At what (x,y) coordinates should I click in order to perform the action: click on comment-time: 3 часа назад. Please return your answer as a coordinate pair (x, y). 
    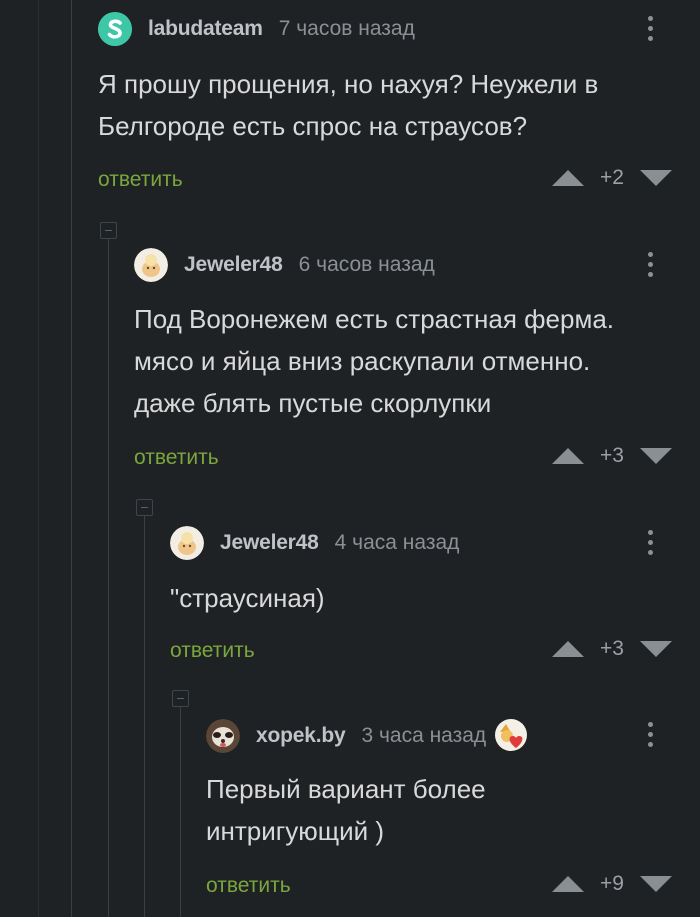
    Looking at the image, I should click on (424, 735).